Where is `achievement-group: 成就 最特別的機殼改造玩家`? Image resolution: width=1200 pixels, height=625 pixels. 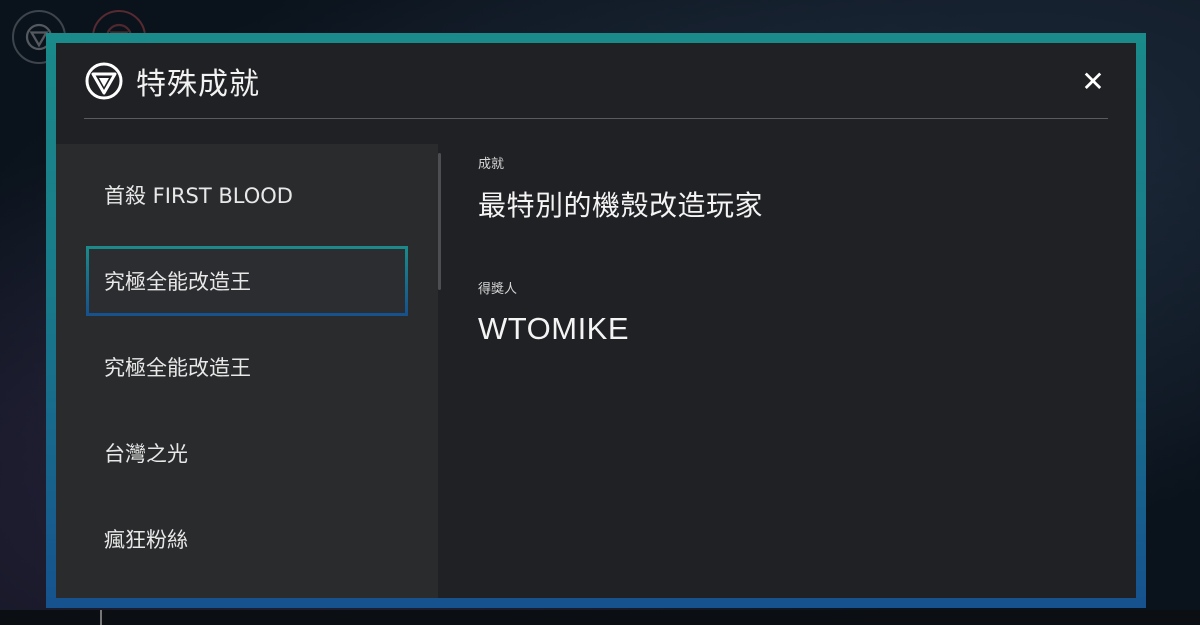
achievement-group: 成就 最特別的機殼改造玩家 is located at coordinates (792, 188).